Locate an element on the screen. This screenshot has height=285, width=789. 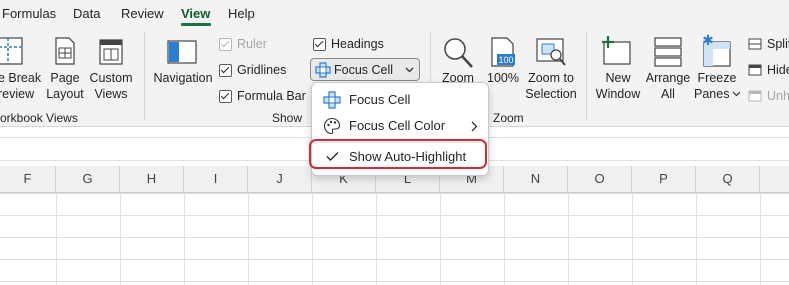
column-header-h: H is located at coordinates (152, 179).